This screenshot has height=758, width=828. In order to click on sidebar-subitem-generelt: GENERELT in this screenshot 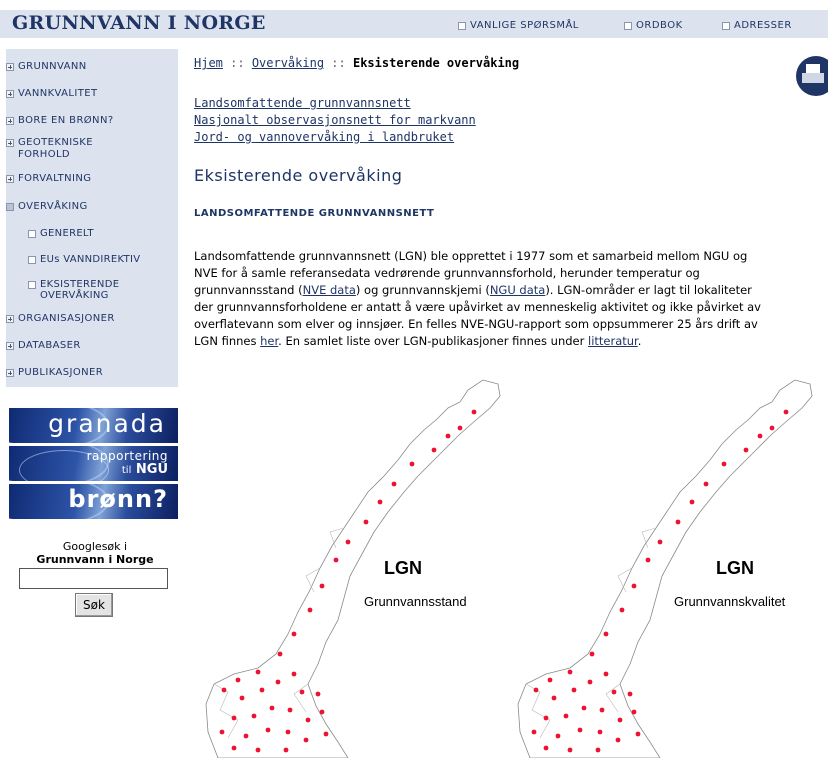, I will do `click(61, 233)`.